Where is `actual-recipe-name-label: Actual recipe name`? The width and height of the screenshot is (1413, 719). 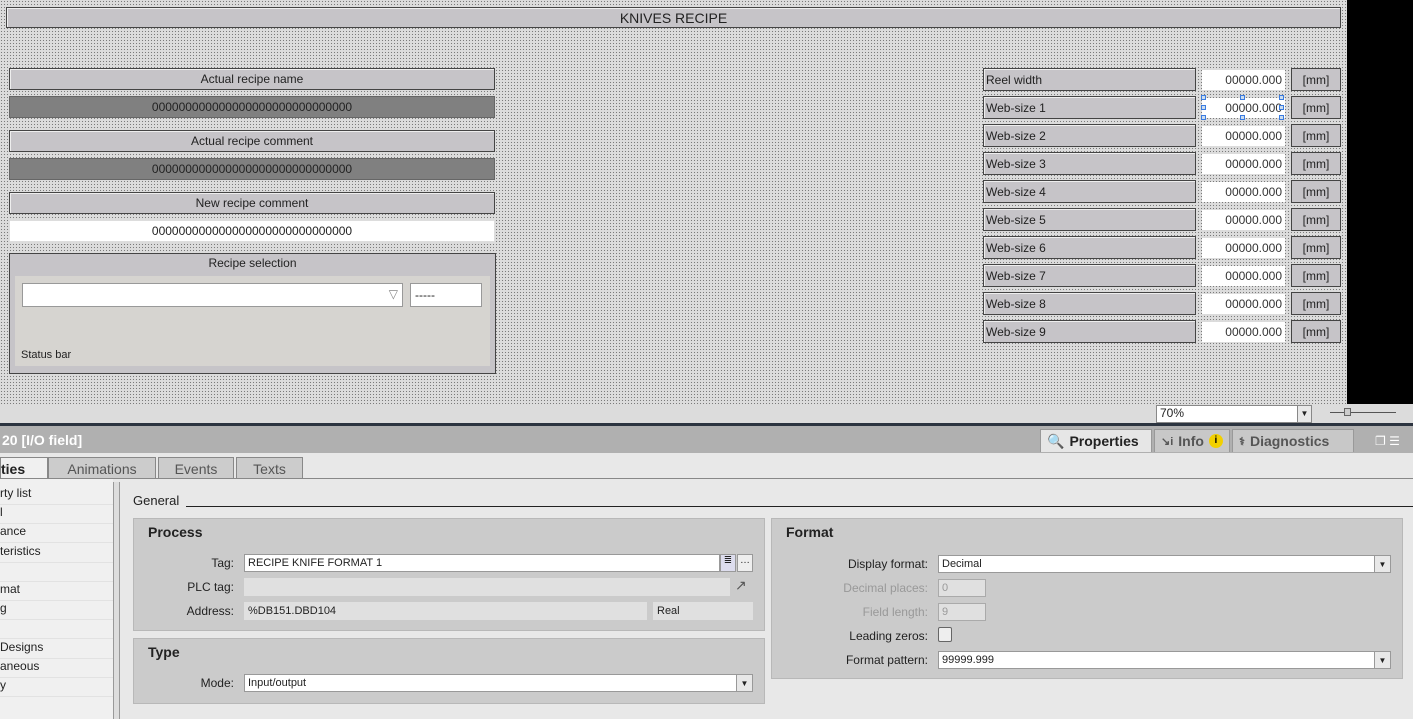 actual-recipe-name-label: Actual recipe name is located at coordinates (252, 79).